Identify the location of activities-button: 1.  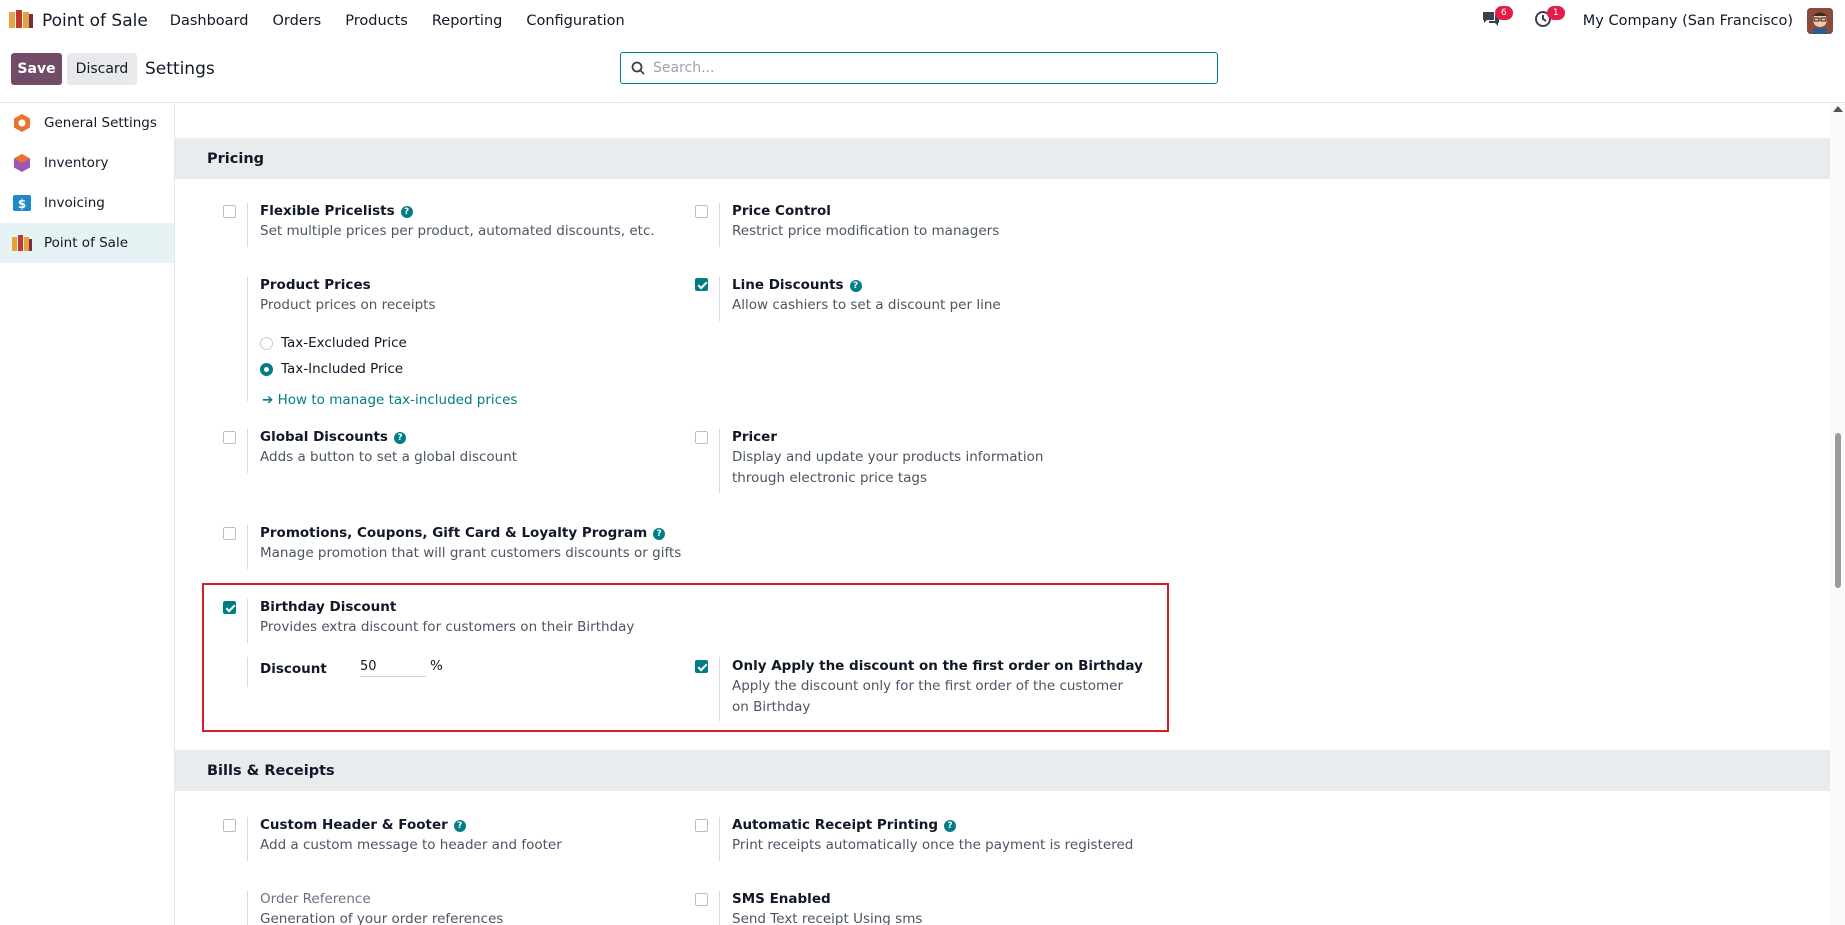
(1548, 19).